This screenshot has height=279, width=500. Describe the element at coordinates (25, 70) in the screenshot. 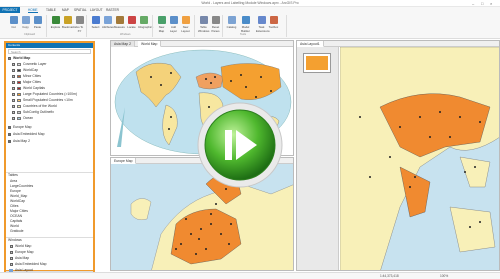

I see `layer-item: ✓ WorldCap` at that location.